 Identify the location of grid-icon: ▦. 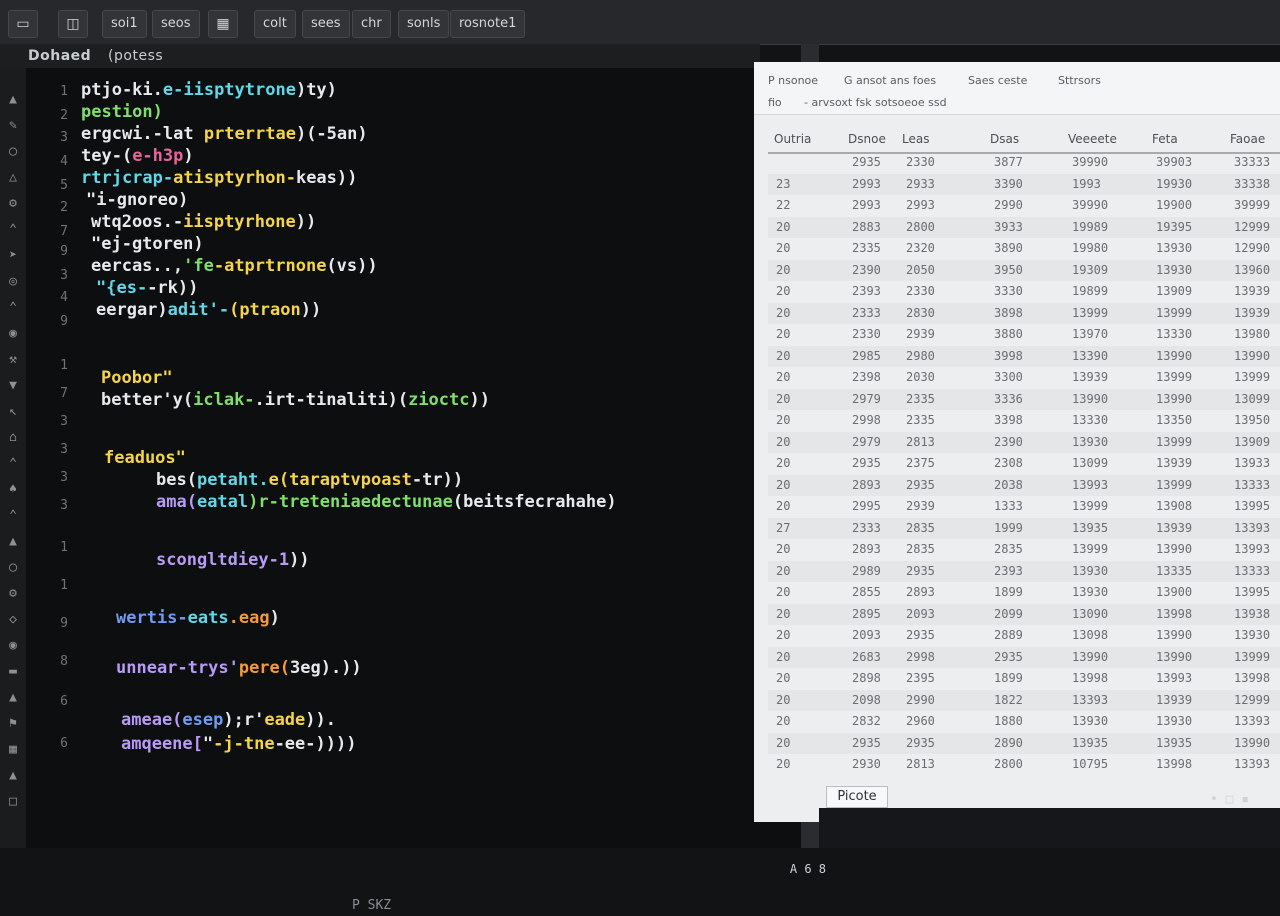
(223, 24).